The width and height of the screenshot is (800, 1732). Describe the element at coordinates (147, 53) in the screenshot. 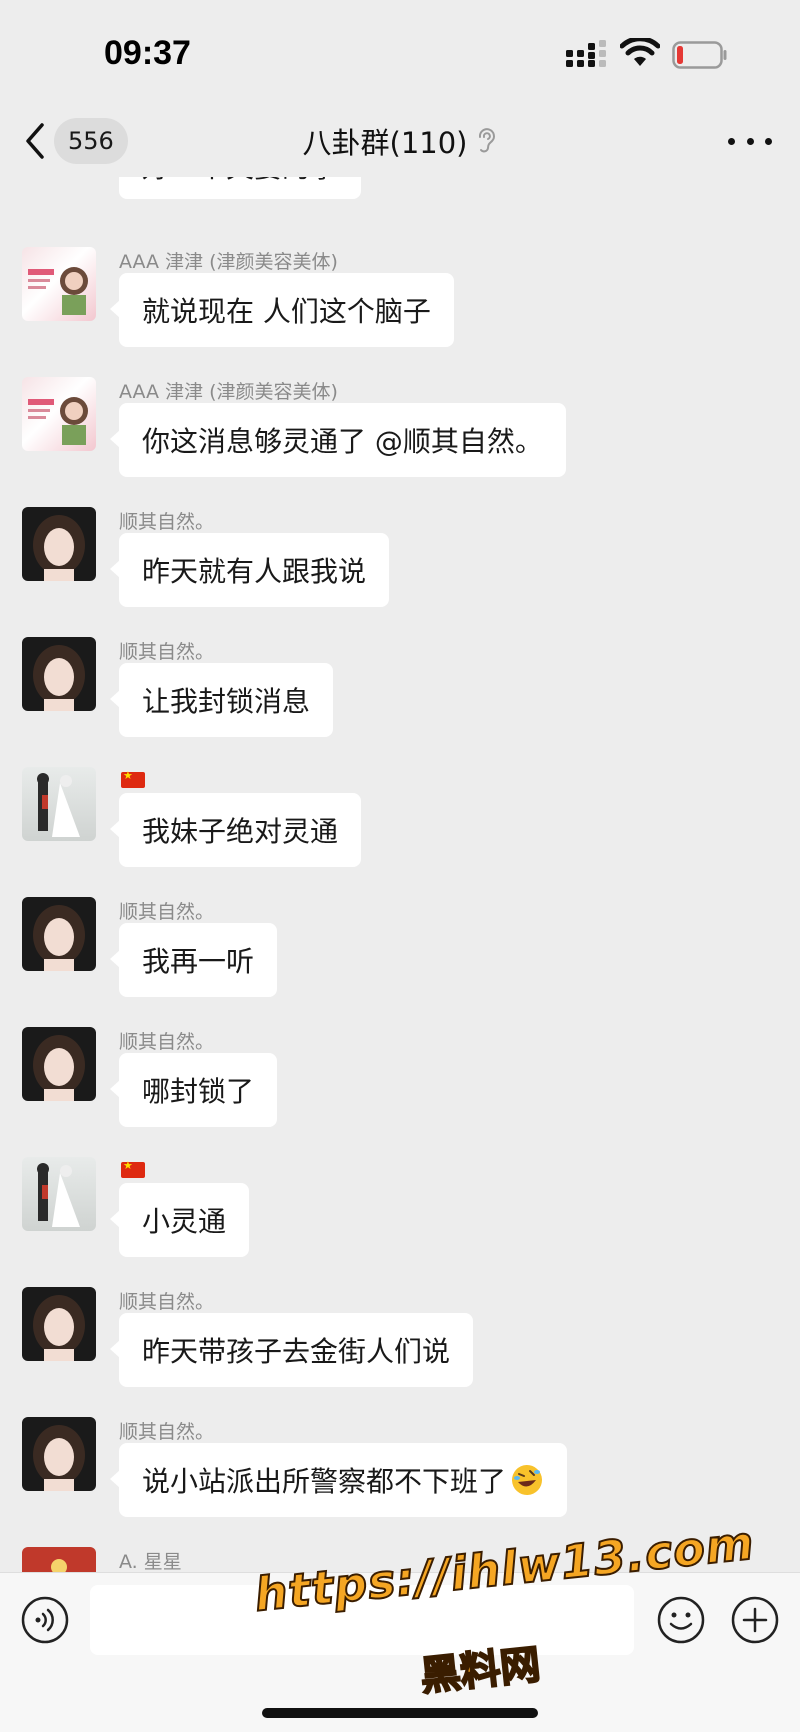

I see `status-time: 09:37` at that location.